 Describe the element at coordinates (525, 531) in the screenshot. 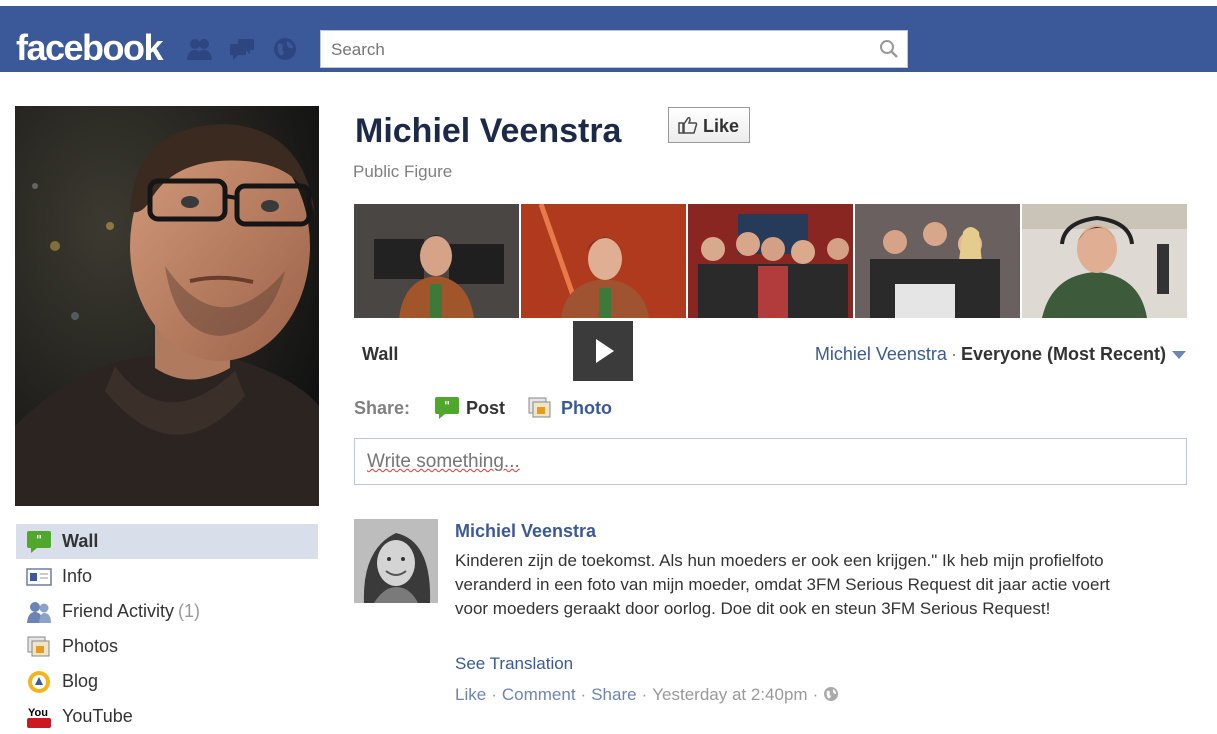

I see `story-author-link: Michiel Veenstra` at that location.